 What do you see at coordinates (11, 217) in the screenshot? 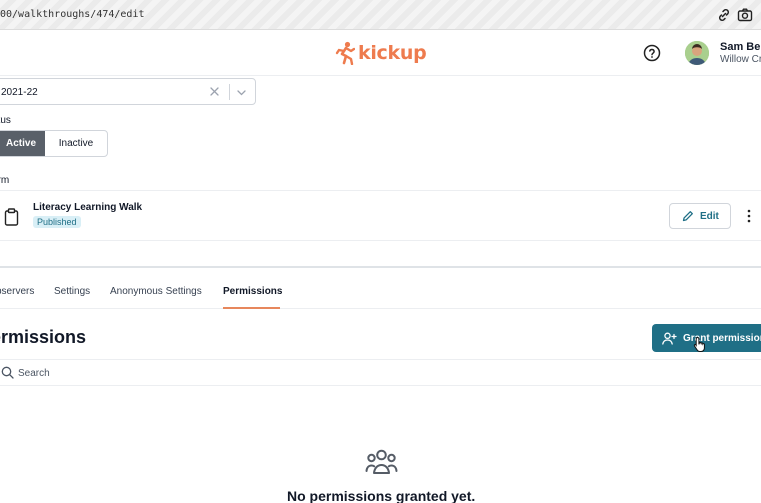
I see `clipboard-icon` at bounding box center [11, 217].